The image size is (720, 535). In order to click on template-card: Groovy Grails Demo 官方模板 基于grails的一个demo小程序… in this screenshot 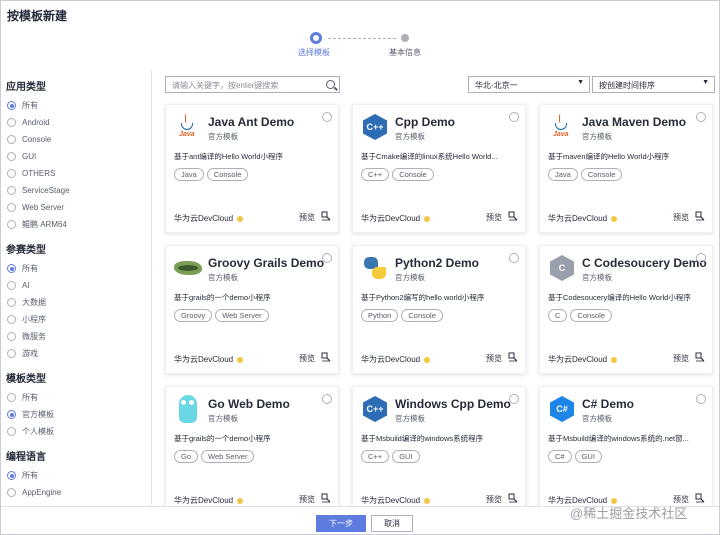, I will do `click(252, 309)`.